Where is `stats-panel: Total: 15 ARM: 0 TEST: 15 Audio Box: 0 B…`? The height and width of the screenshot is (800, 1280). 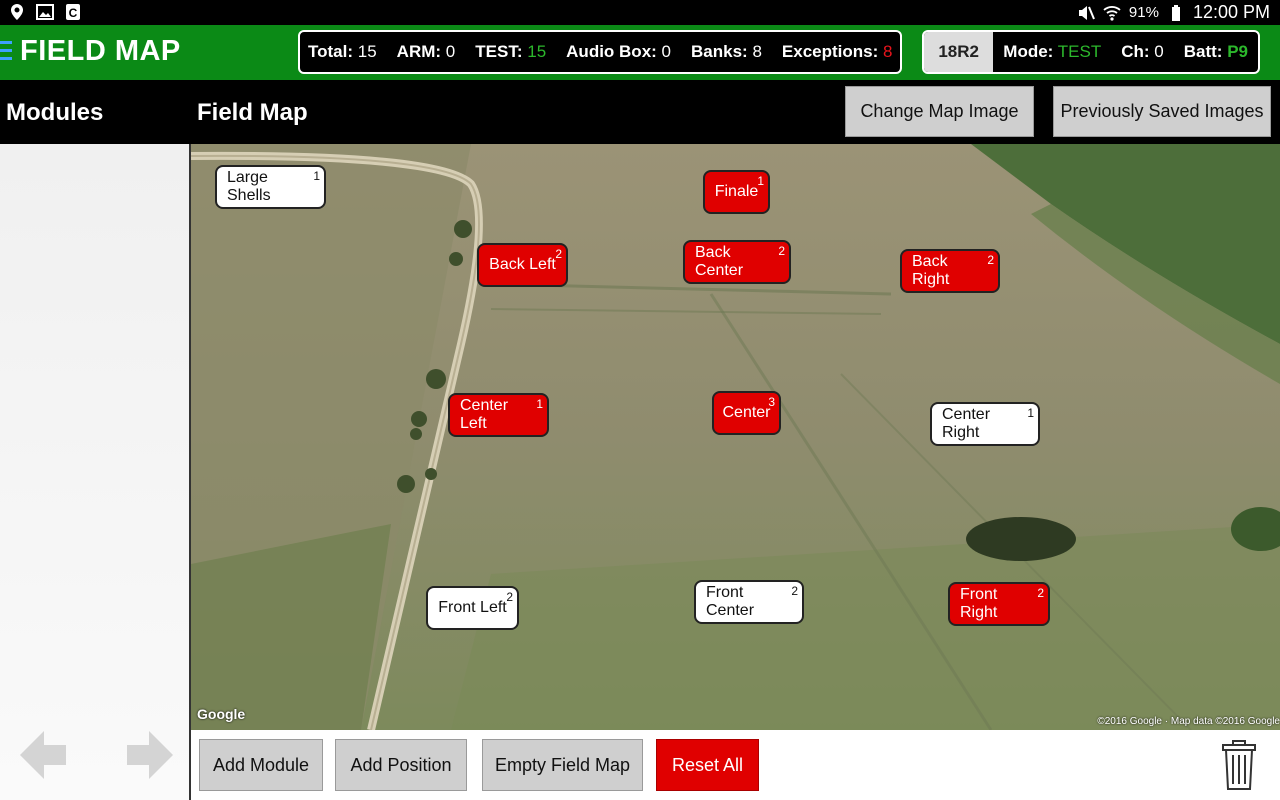
stats-panel: Total: 15 ARM: 0 TEST: 15 Audio Box: 0 B… is located at coordinates (600, 52).